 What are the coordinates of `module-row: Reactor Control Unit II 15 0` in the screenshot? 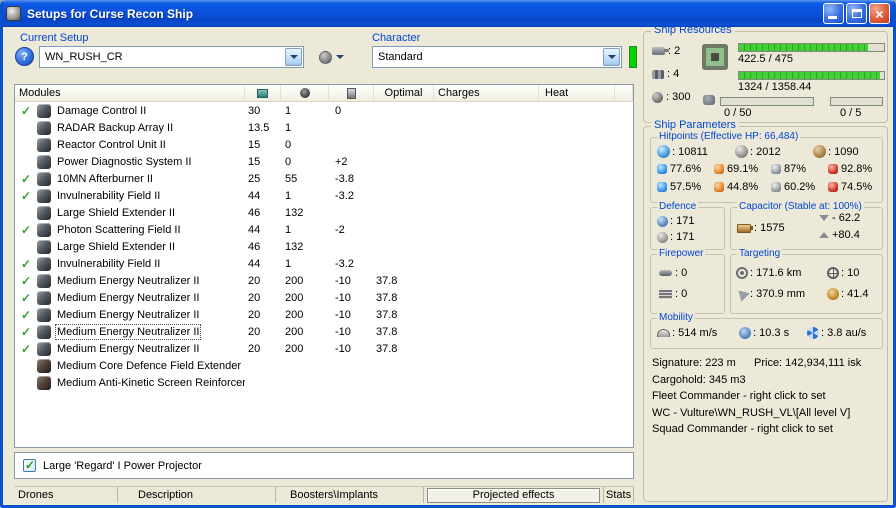 It's located at (324, 144).